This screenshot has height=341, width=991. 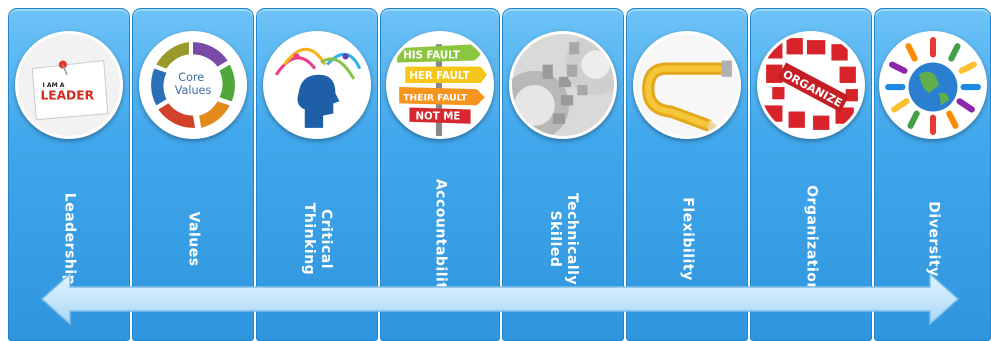 I want to click on thinking-head-icon, so click(x=317, y=85).